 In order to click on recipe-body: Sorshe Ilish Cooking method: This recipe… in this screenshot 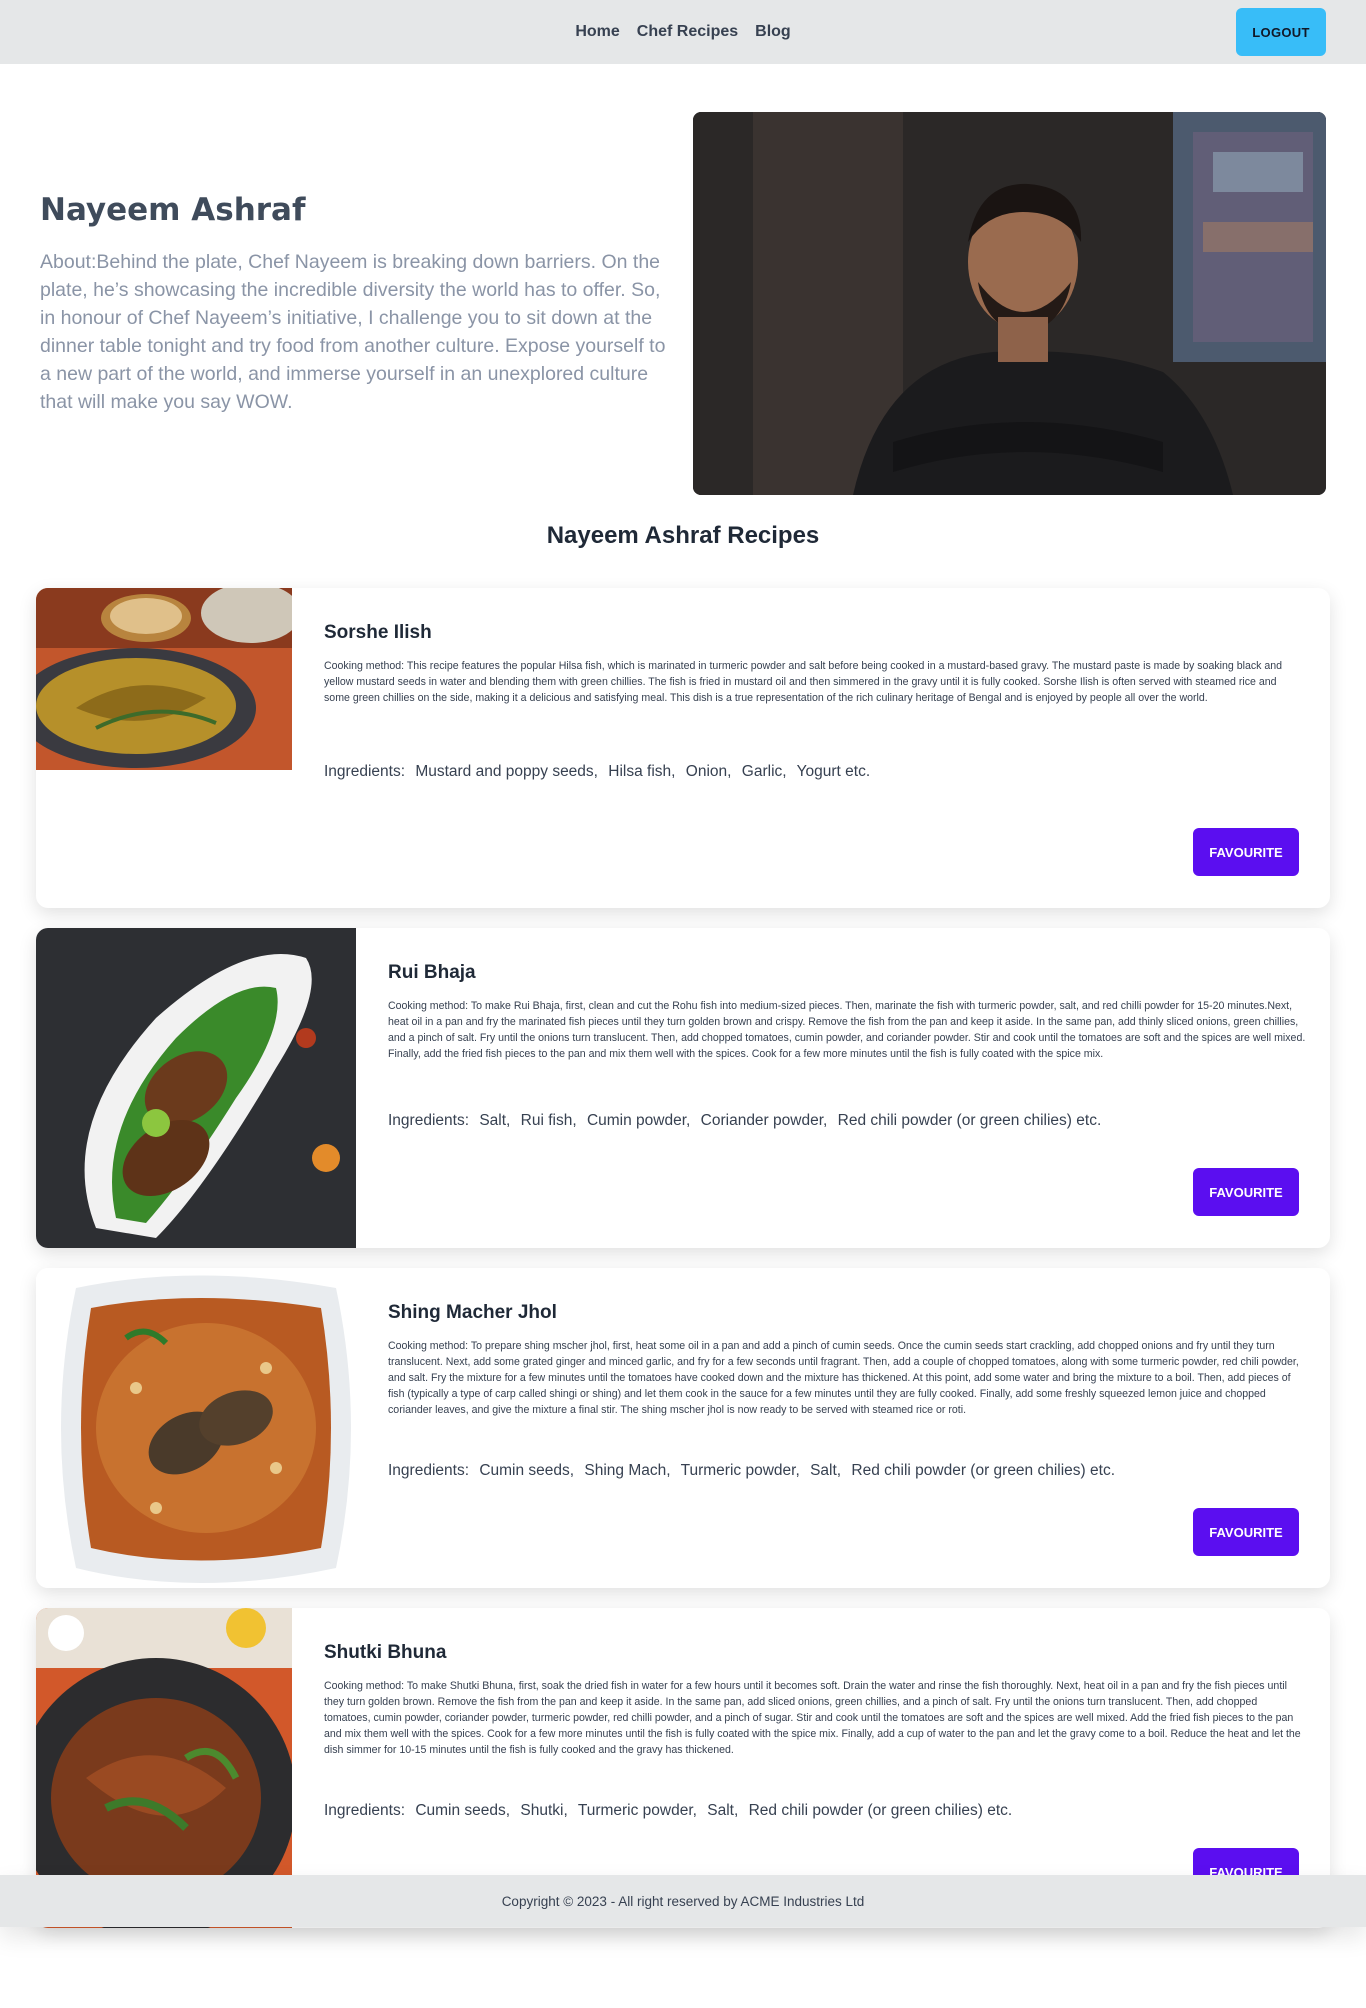, I will do `click(827, 748)`.